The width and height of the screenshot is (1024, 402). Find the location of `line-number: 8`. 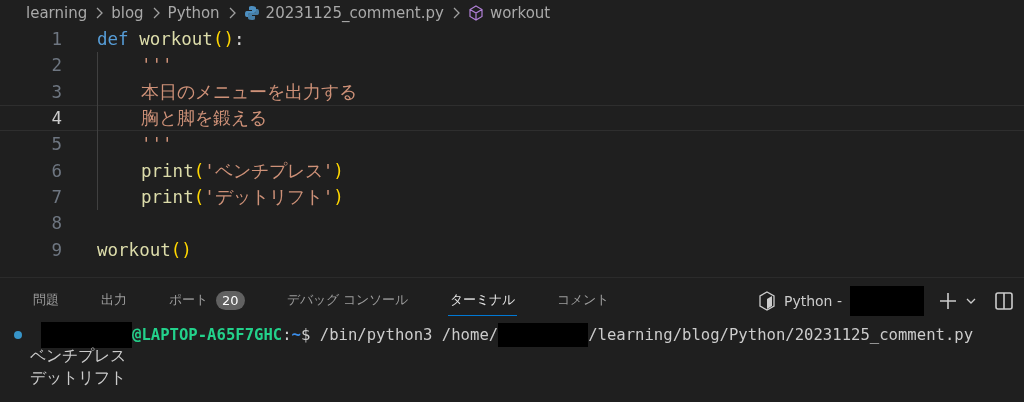

line-number: 8 is located at coordinates (56, 223).